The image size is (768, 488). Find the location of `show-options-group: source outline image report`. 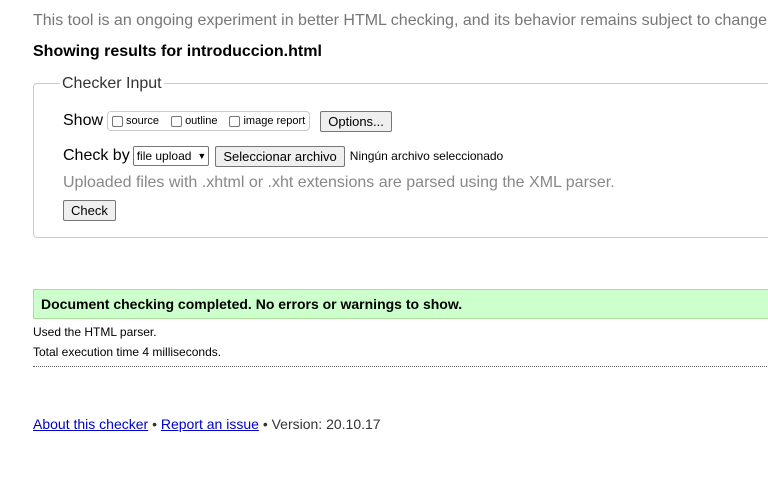

show-options-group: source outline image report is located at coordinates (209, 121).